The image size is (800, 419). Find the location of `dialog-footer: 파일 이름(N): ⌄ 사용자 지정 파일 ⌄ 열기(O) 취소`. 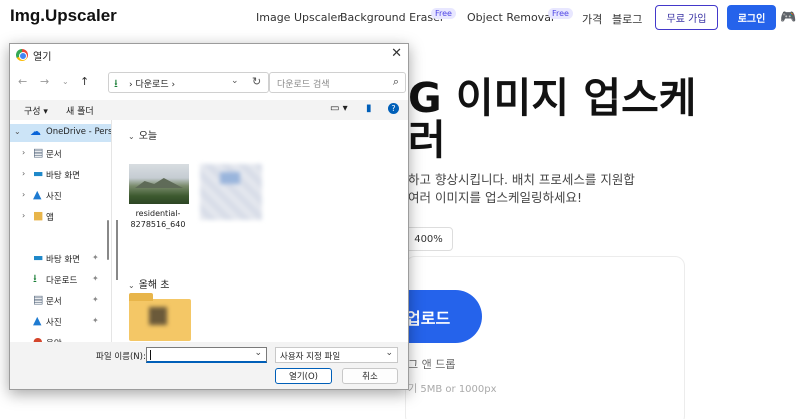

dialog-footer: 파일 이름(N): ⌄ 사용자 지정 파일 ⌄ 열기(O) 취소 is located at coordinates (209, 365).